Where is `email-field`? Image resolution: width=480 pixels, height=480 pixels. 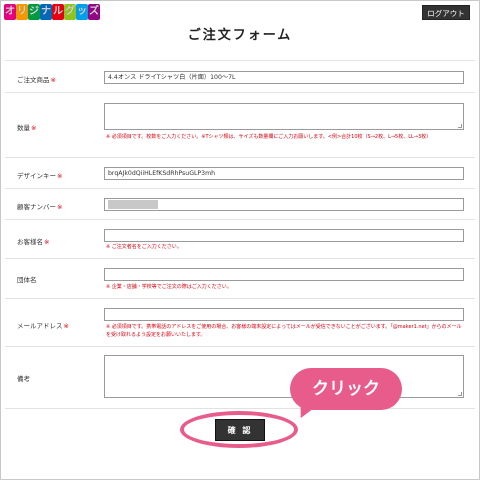
email-field is located at coordinates (284, 314).